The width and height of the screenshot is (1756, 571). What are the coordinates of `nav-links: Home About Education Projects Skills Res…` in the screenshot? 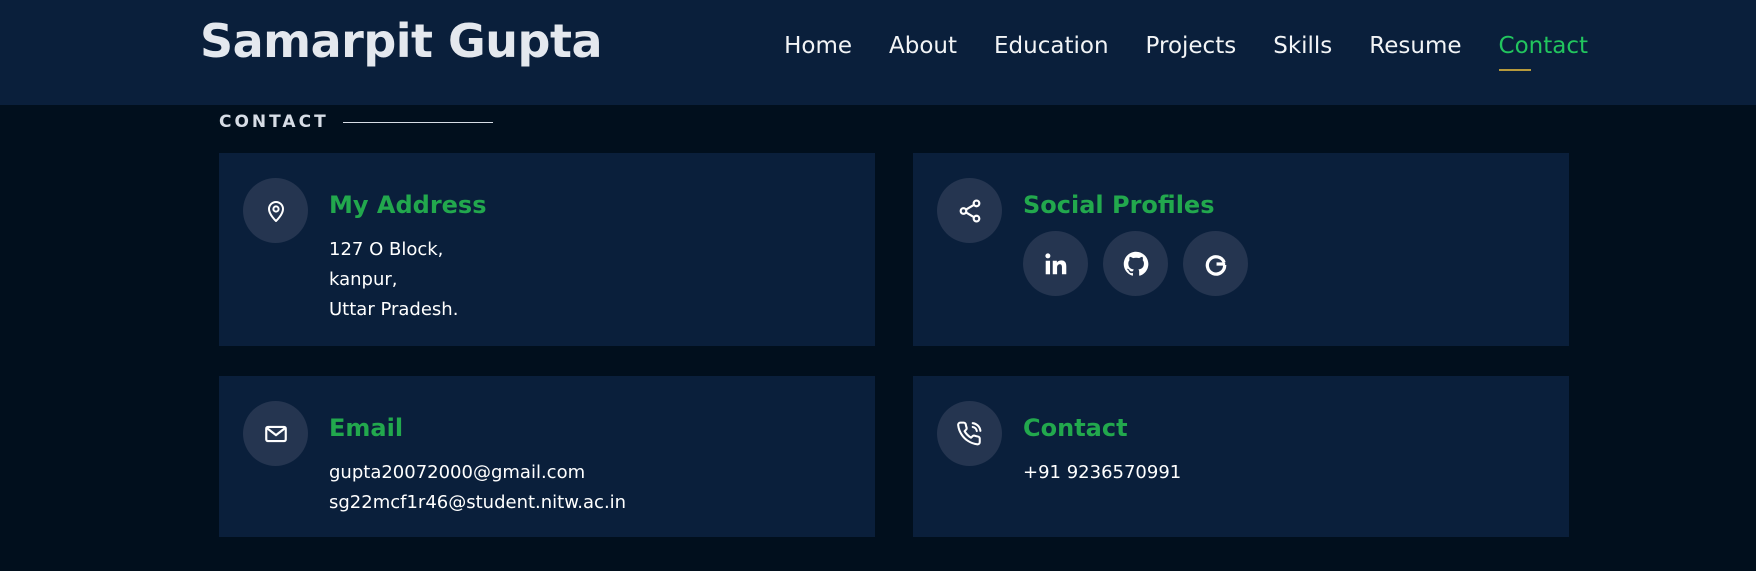 It's located at (1186, 52).